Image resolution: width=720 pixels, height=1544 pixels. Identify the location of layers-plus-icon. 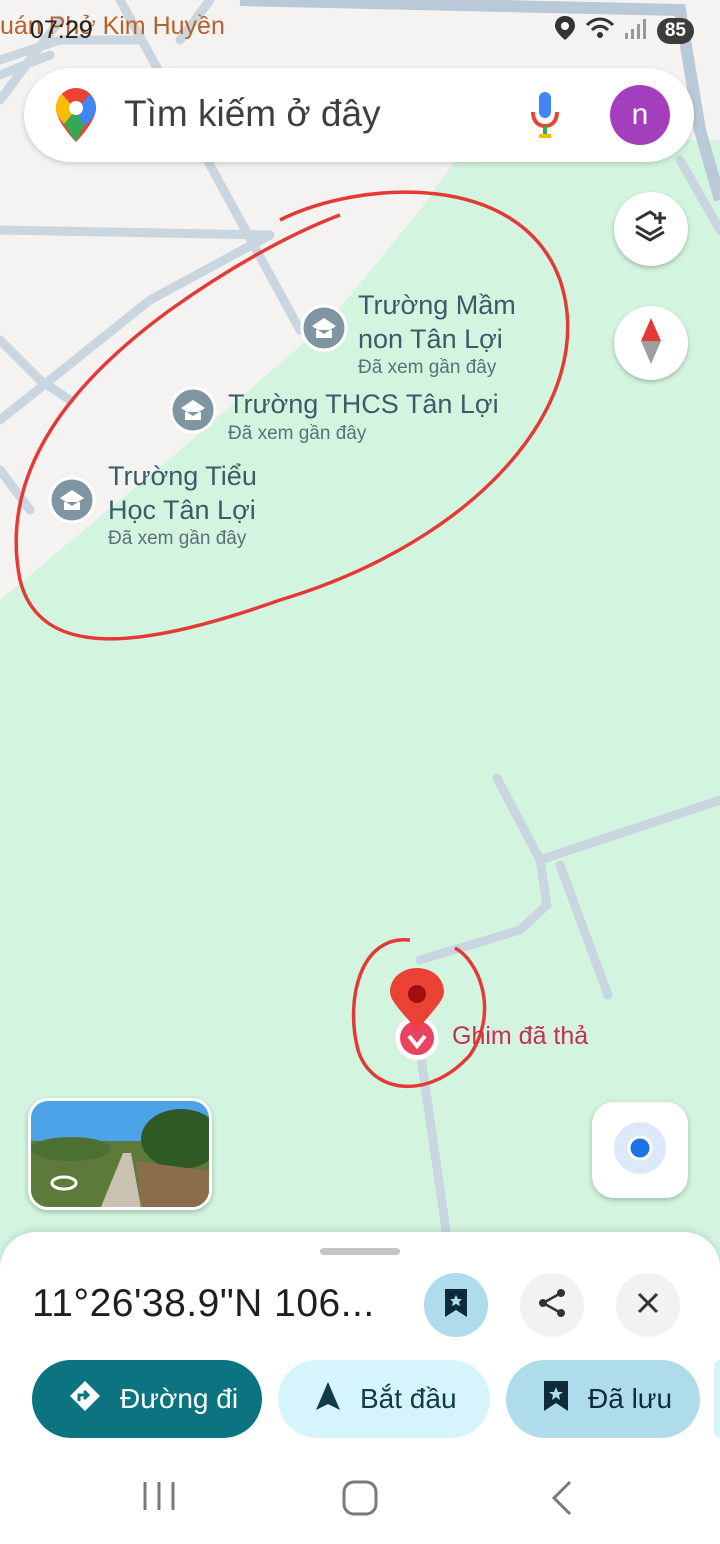
(651, 229).